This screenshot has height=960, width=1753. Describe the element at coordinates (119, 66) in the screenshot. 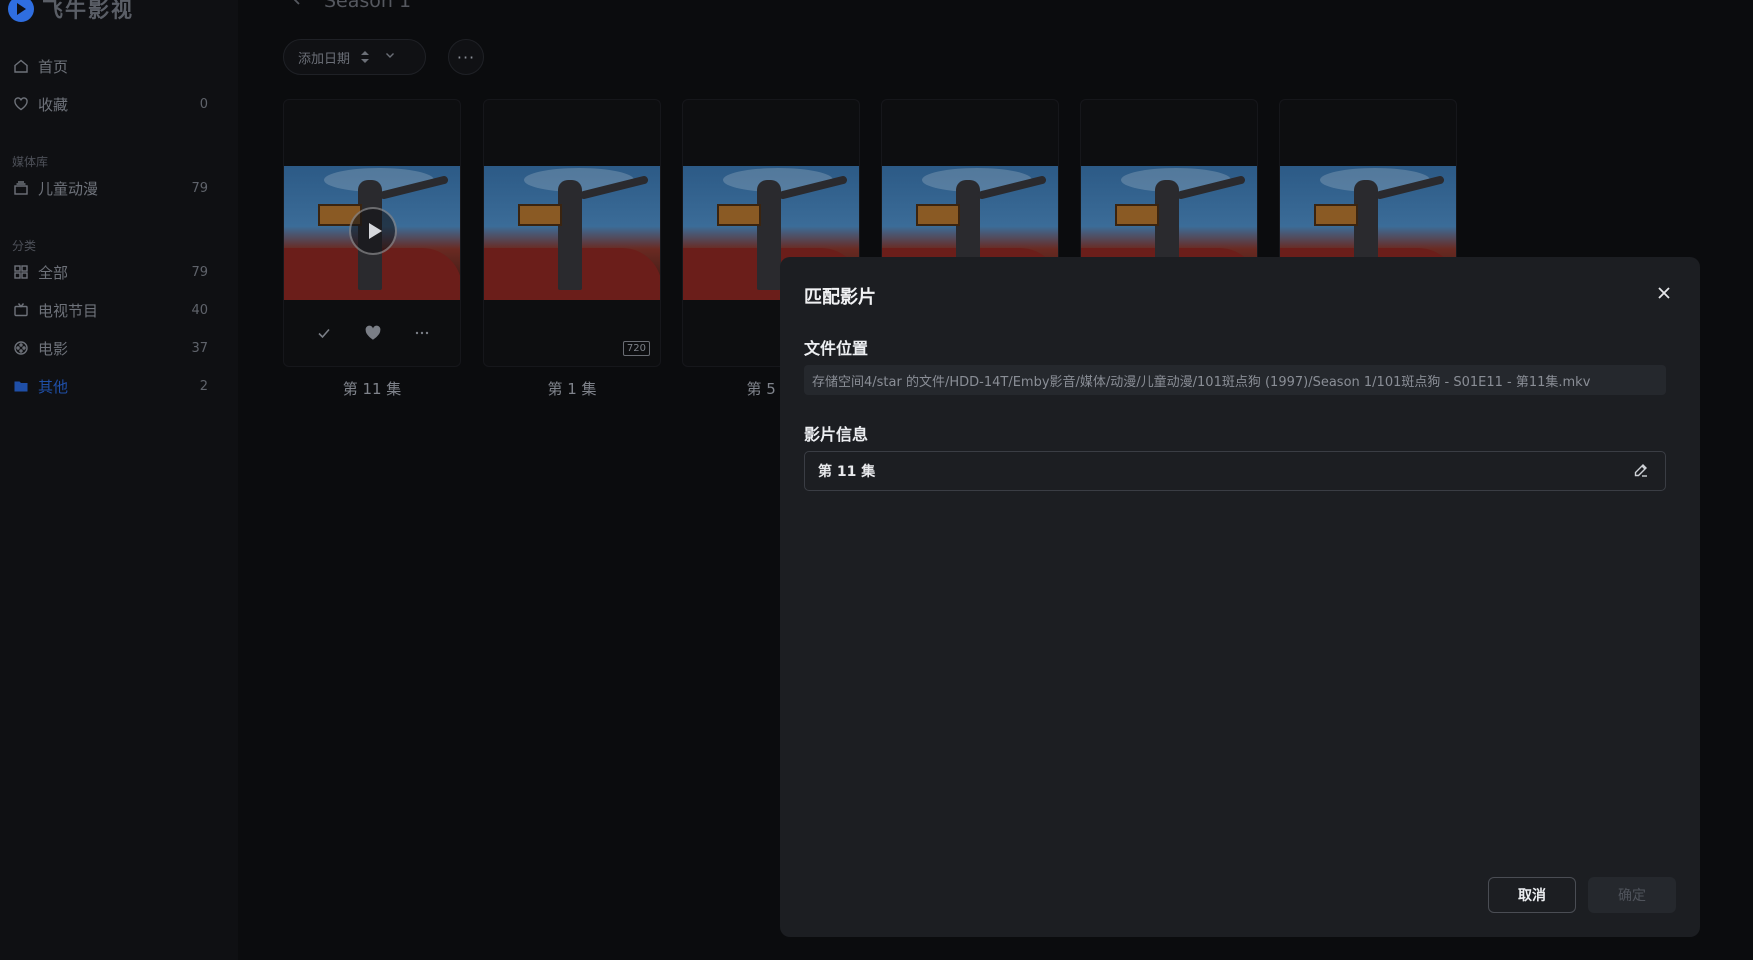

I see `sidebar-item-home: 首页` at that location.